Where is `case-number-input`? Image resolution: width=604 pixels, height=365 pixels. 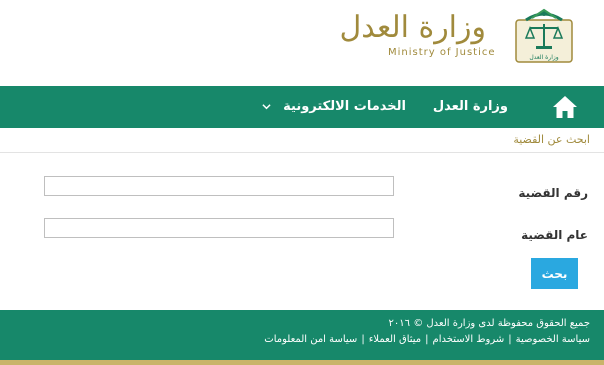 case-number-input is located at coordinates (219, 186).